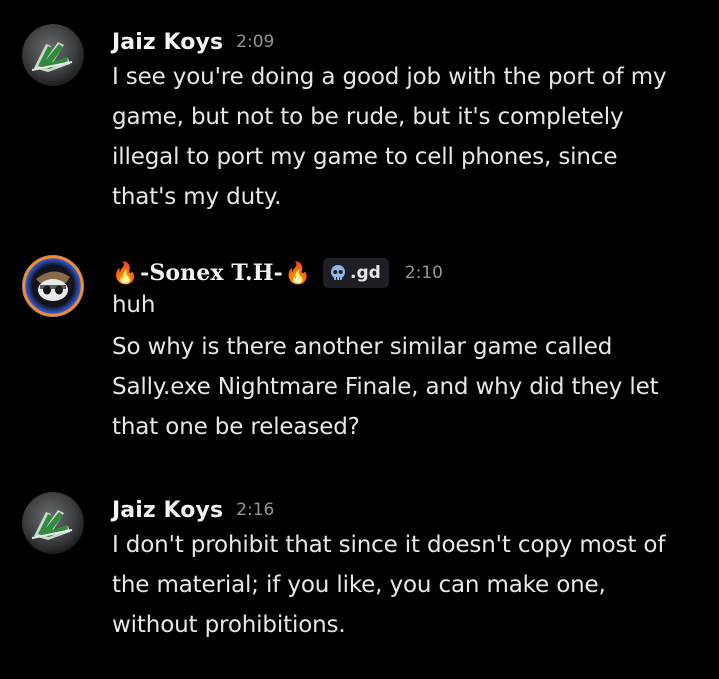  I want to click on timestamp: 2:16, so click(255, 510).